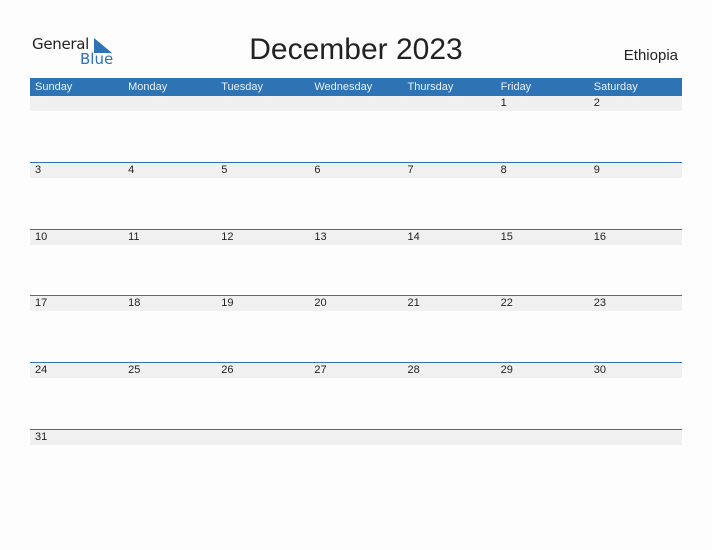 The width and height of the screenshot is (712, 550). I want to click on week-row: 10 11 12 13 14 15 16, so click(356, 262).